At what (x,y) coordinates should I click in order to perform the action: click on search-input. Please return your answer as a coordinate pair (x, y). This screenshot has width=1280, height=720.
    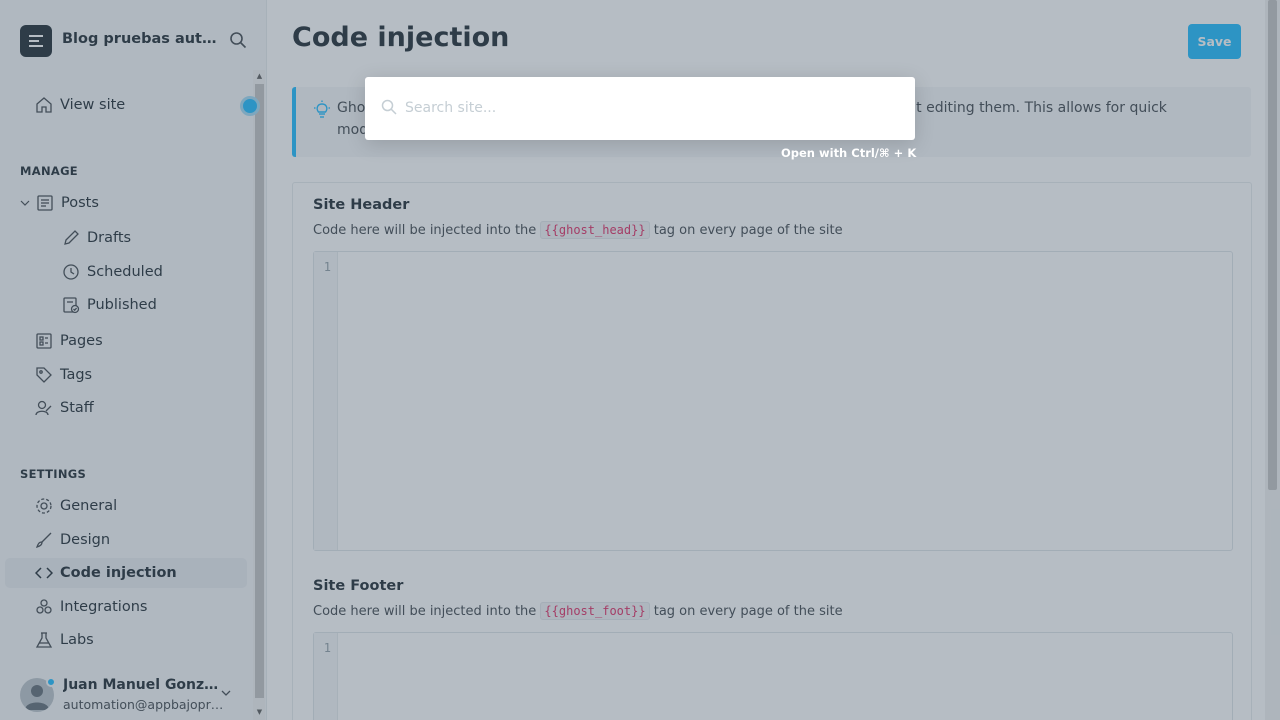
    Looking at the image, I should click on (650, 108).